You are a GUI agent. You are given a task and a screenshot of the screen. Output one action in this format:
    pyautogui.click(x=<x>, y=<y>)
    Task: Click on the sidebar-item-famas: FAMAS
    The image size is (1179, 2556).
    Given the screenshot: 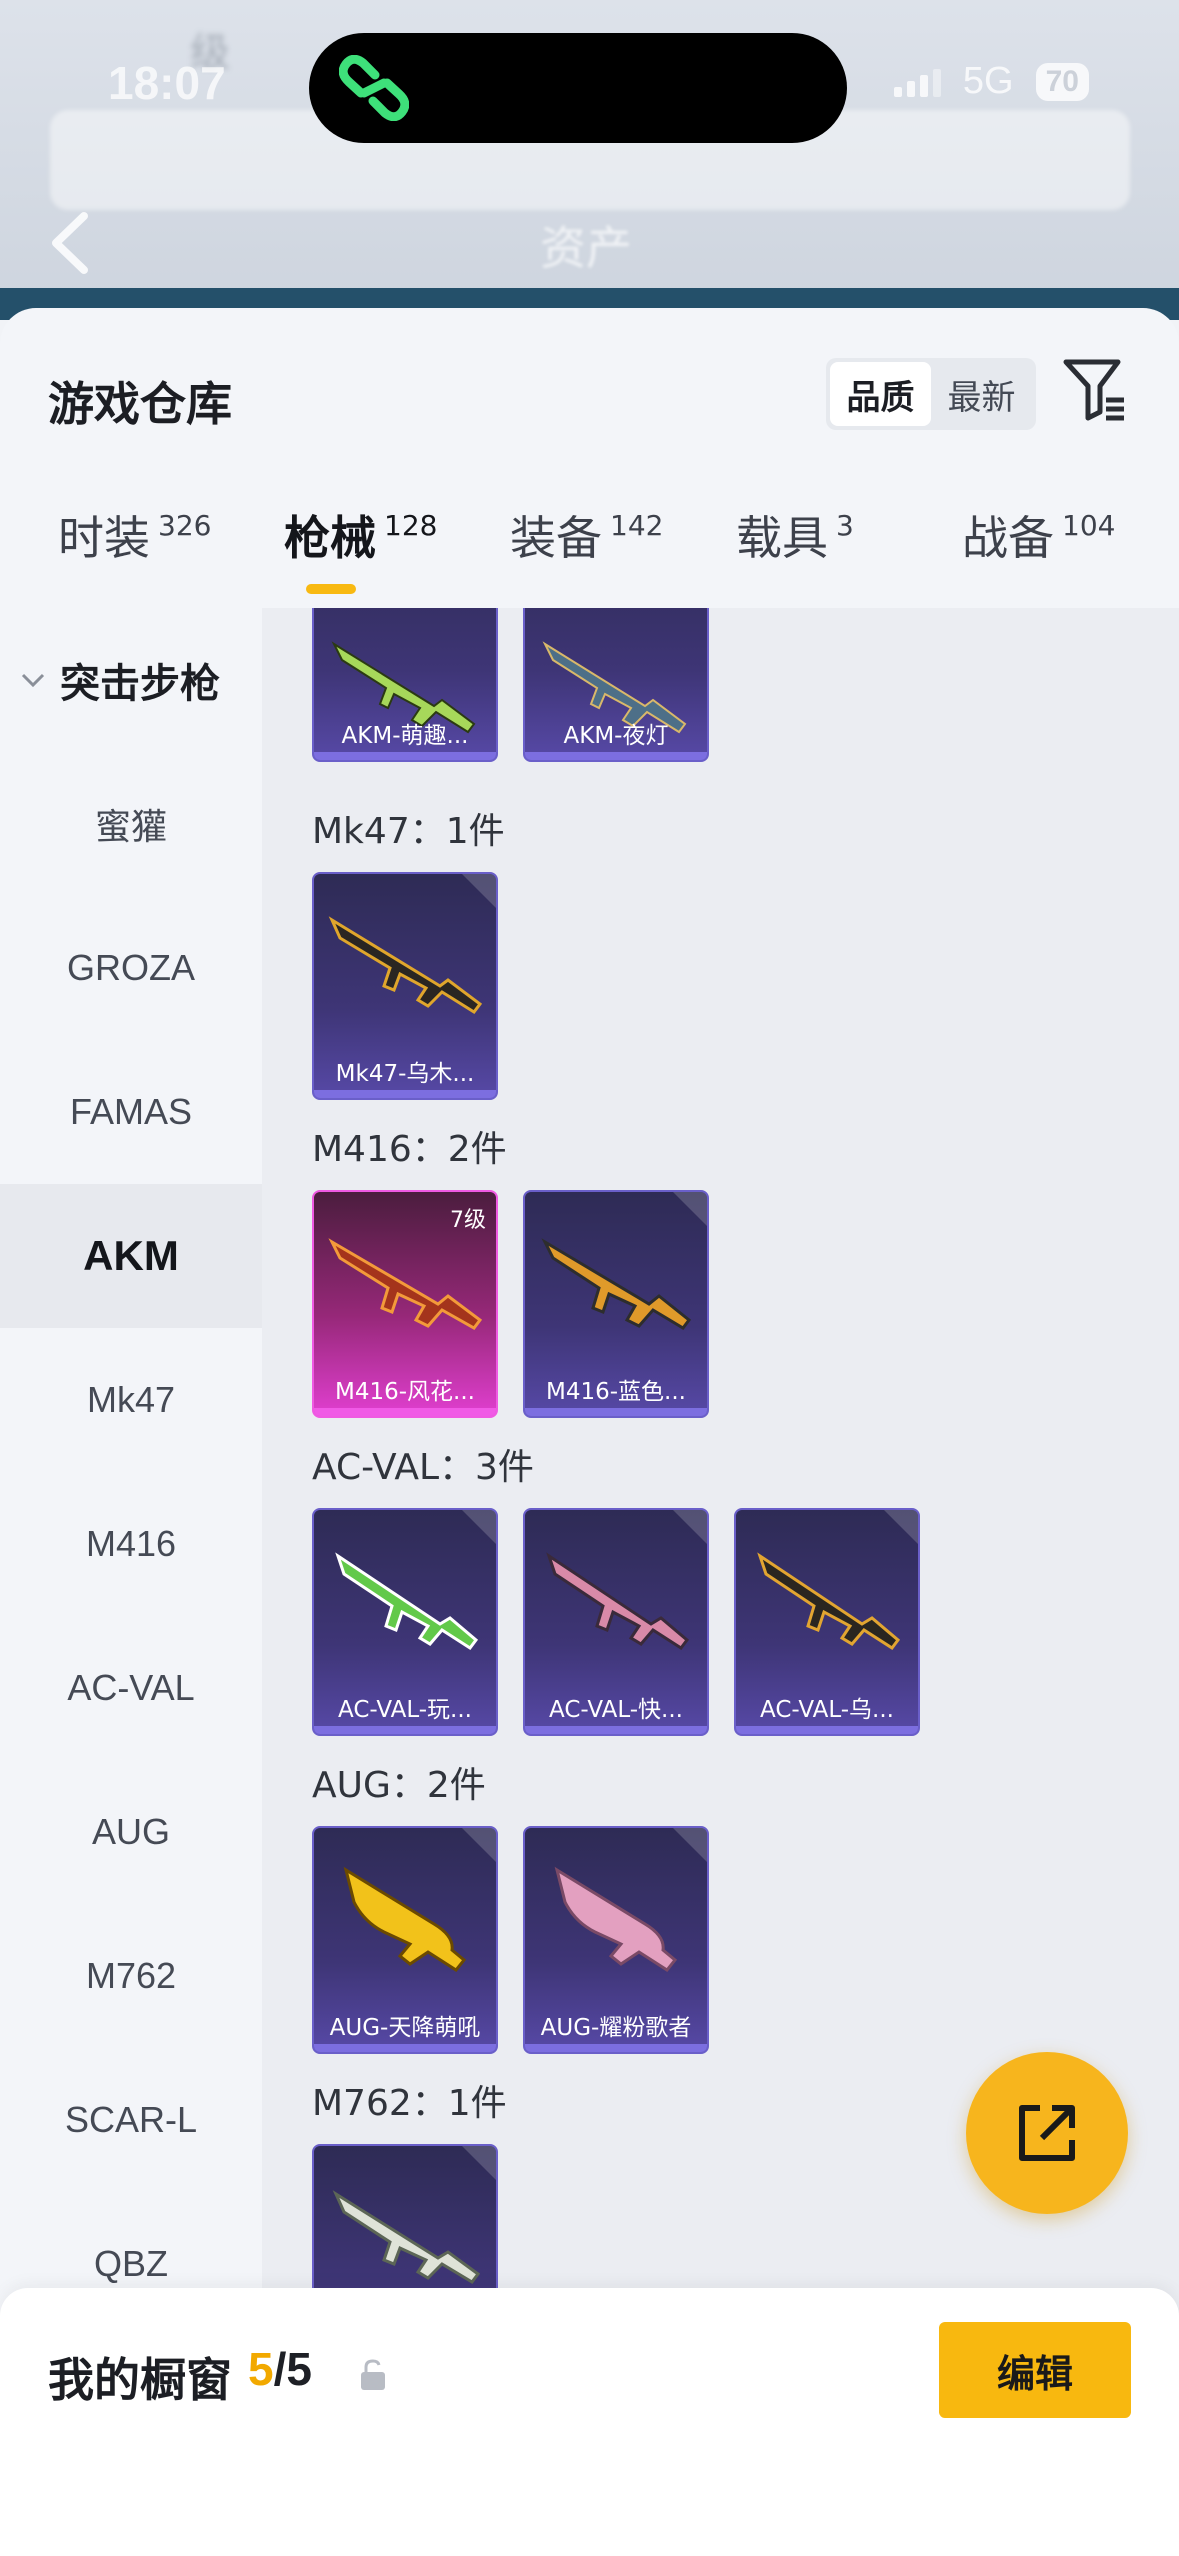 What is the action you would take?
    pyautogui.click(x=131, y=1112)
    